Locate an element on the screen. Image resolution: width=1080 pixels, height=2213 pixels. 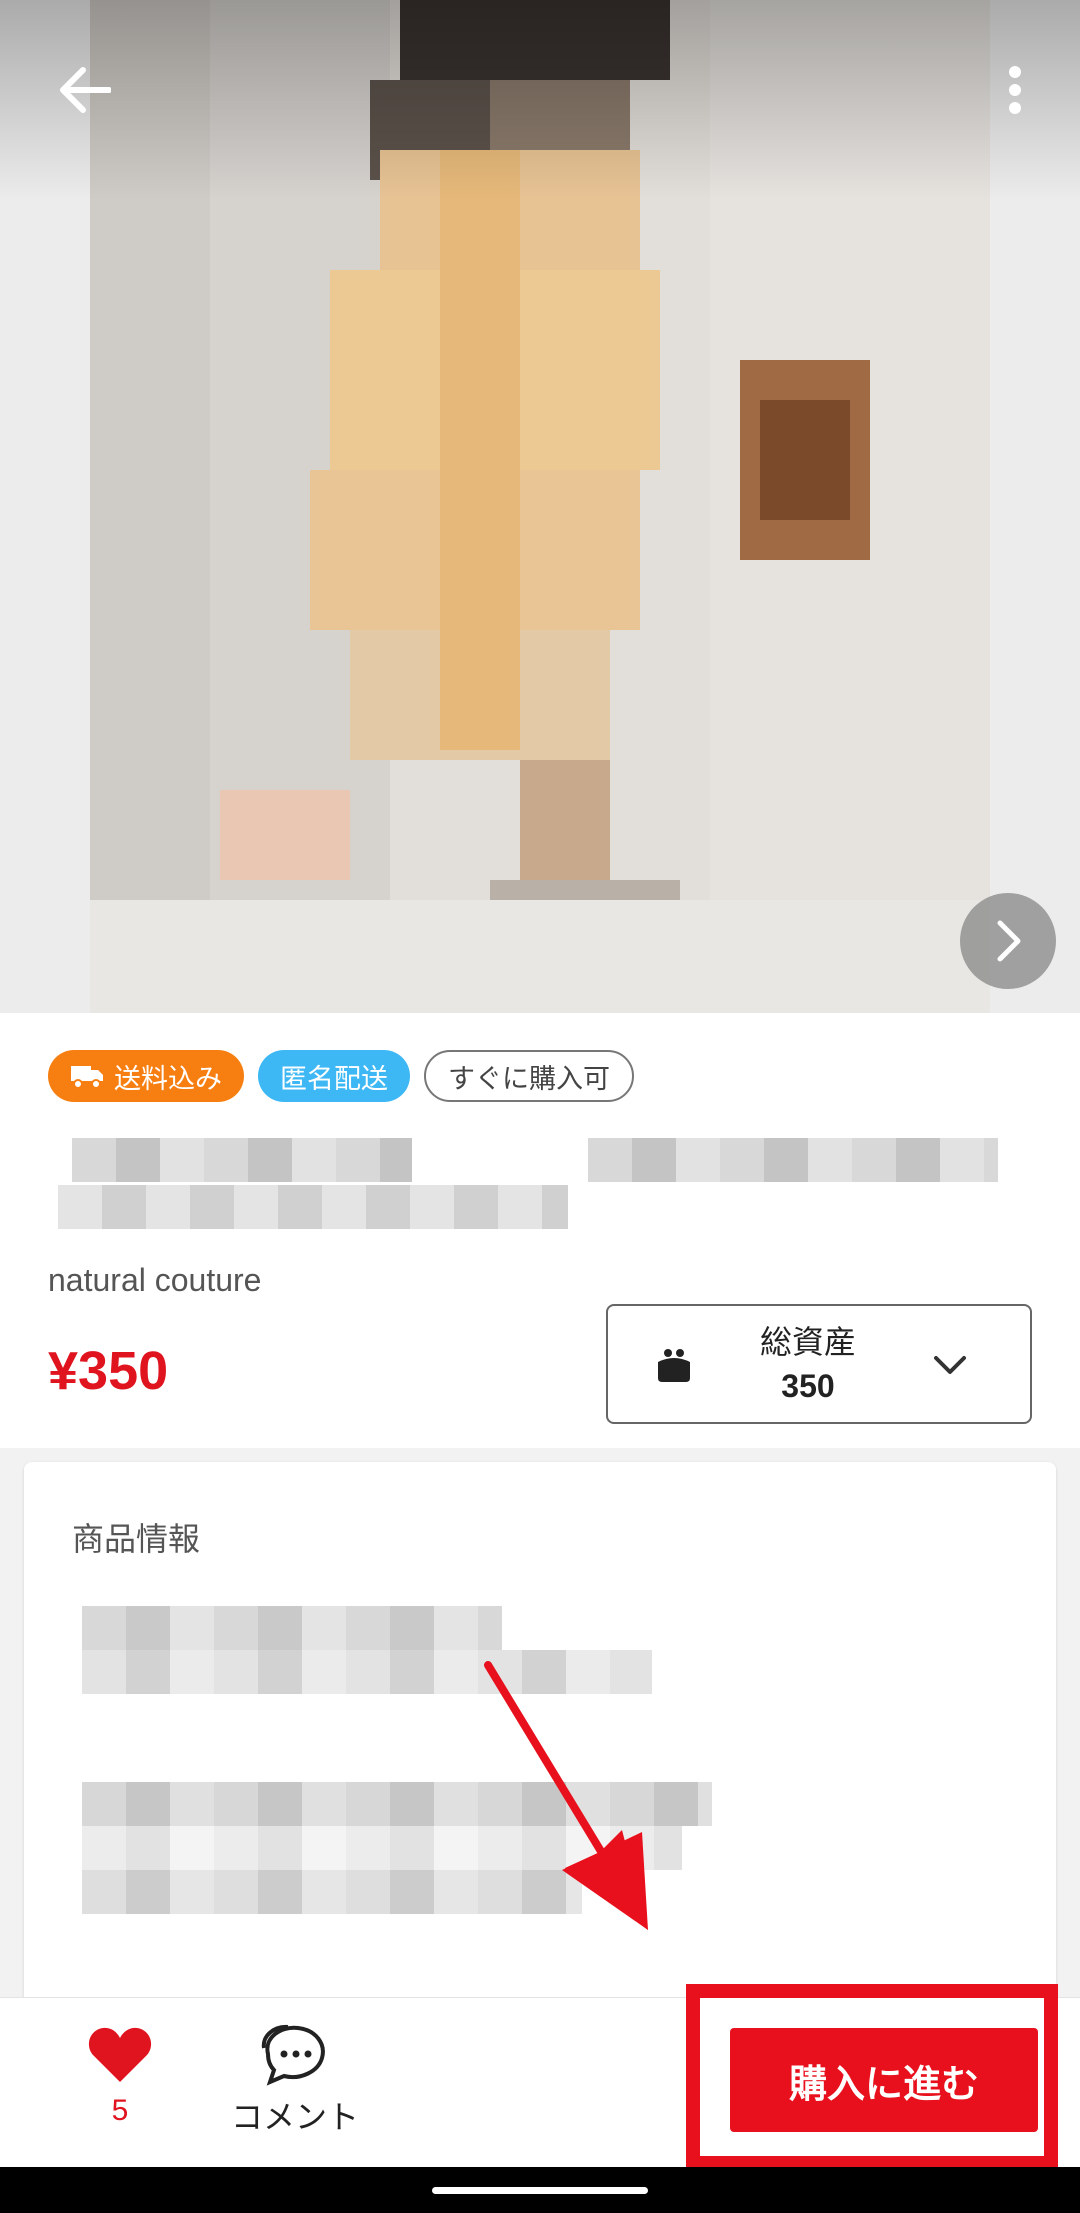
product-tags: 送料込み 匿名配送 すぐに購入可 is located at coordinates (341, 1076).